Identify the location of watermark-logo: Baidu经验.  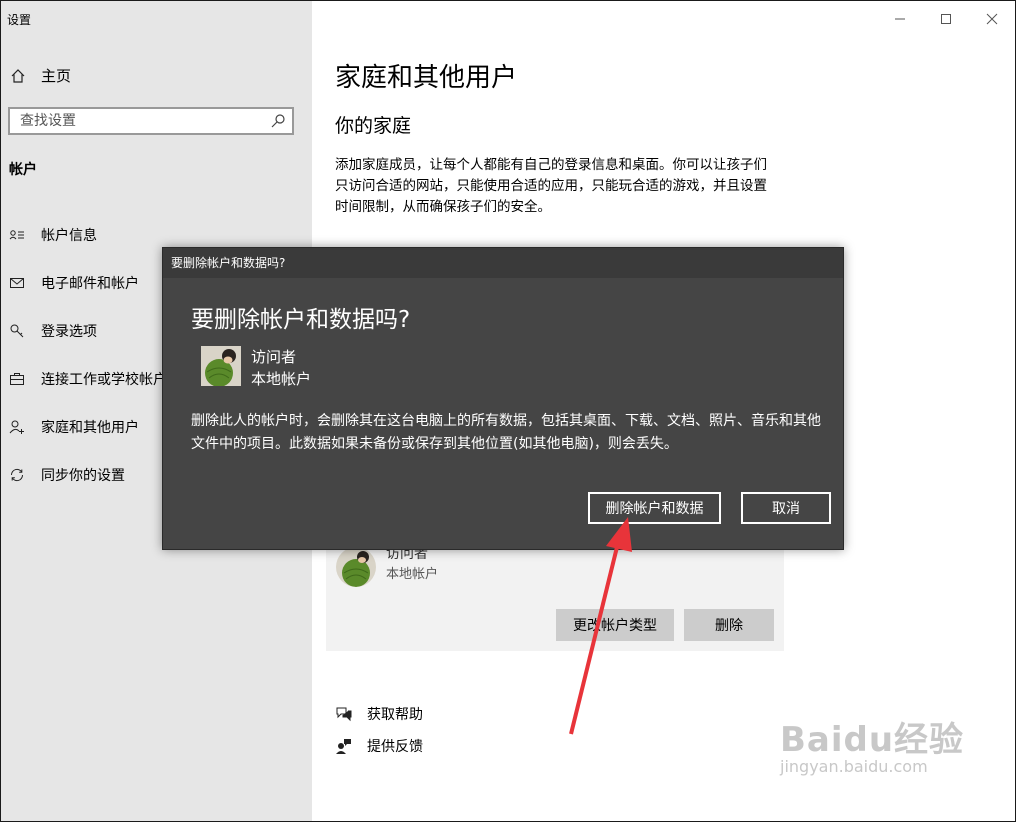
(872, 740).